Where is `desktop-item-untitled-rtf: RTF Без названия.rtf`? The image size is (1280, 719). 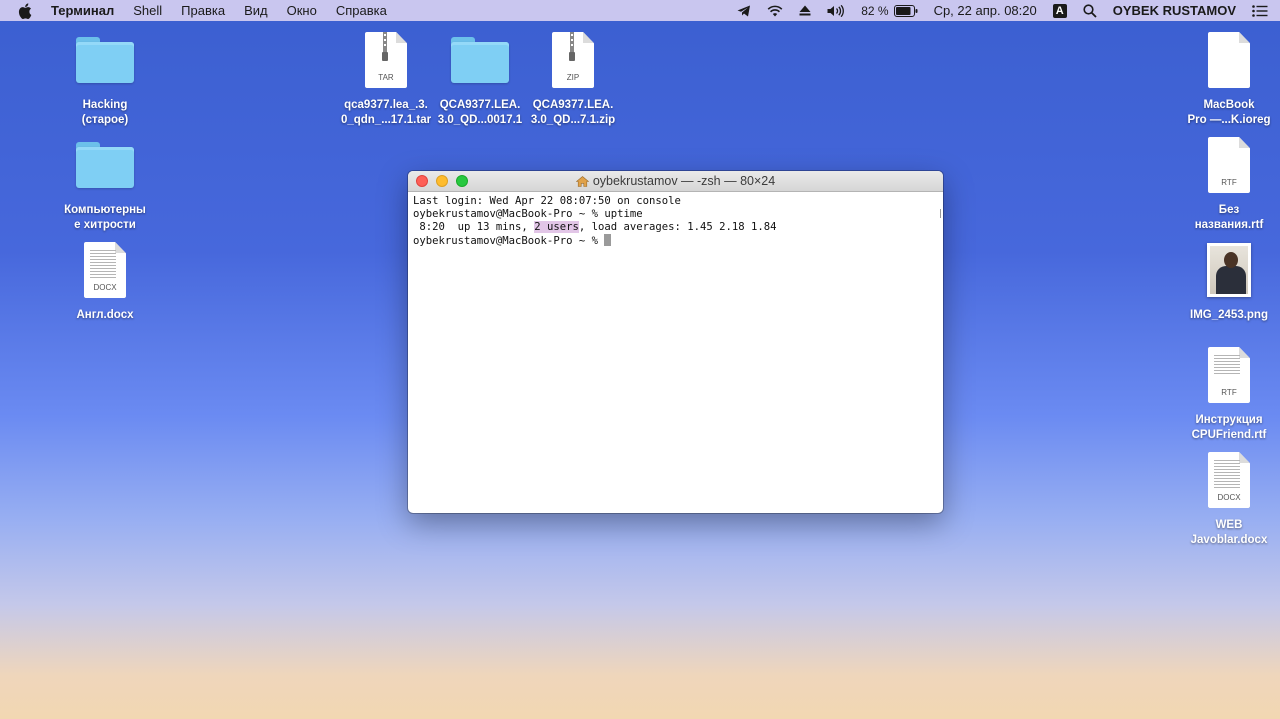 desktop-item-untitled-rtf: RTF Без названия.rtf is located at coordinates (1229, 183).